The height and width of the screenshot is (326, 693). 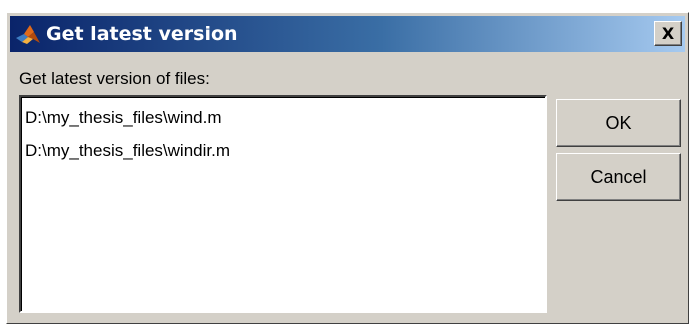 I want to click on files-prompt-label: Get latest version of files:, so click(x=114, y=78).